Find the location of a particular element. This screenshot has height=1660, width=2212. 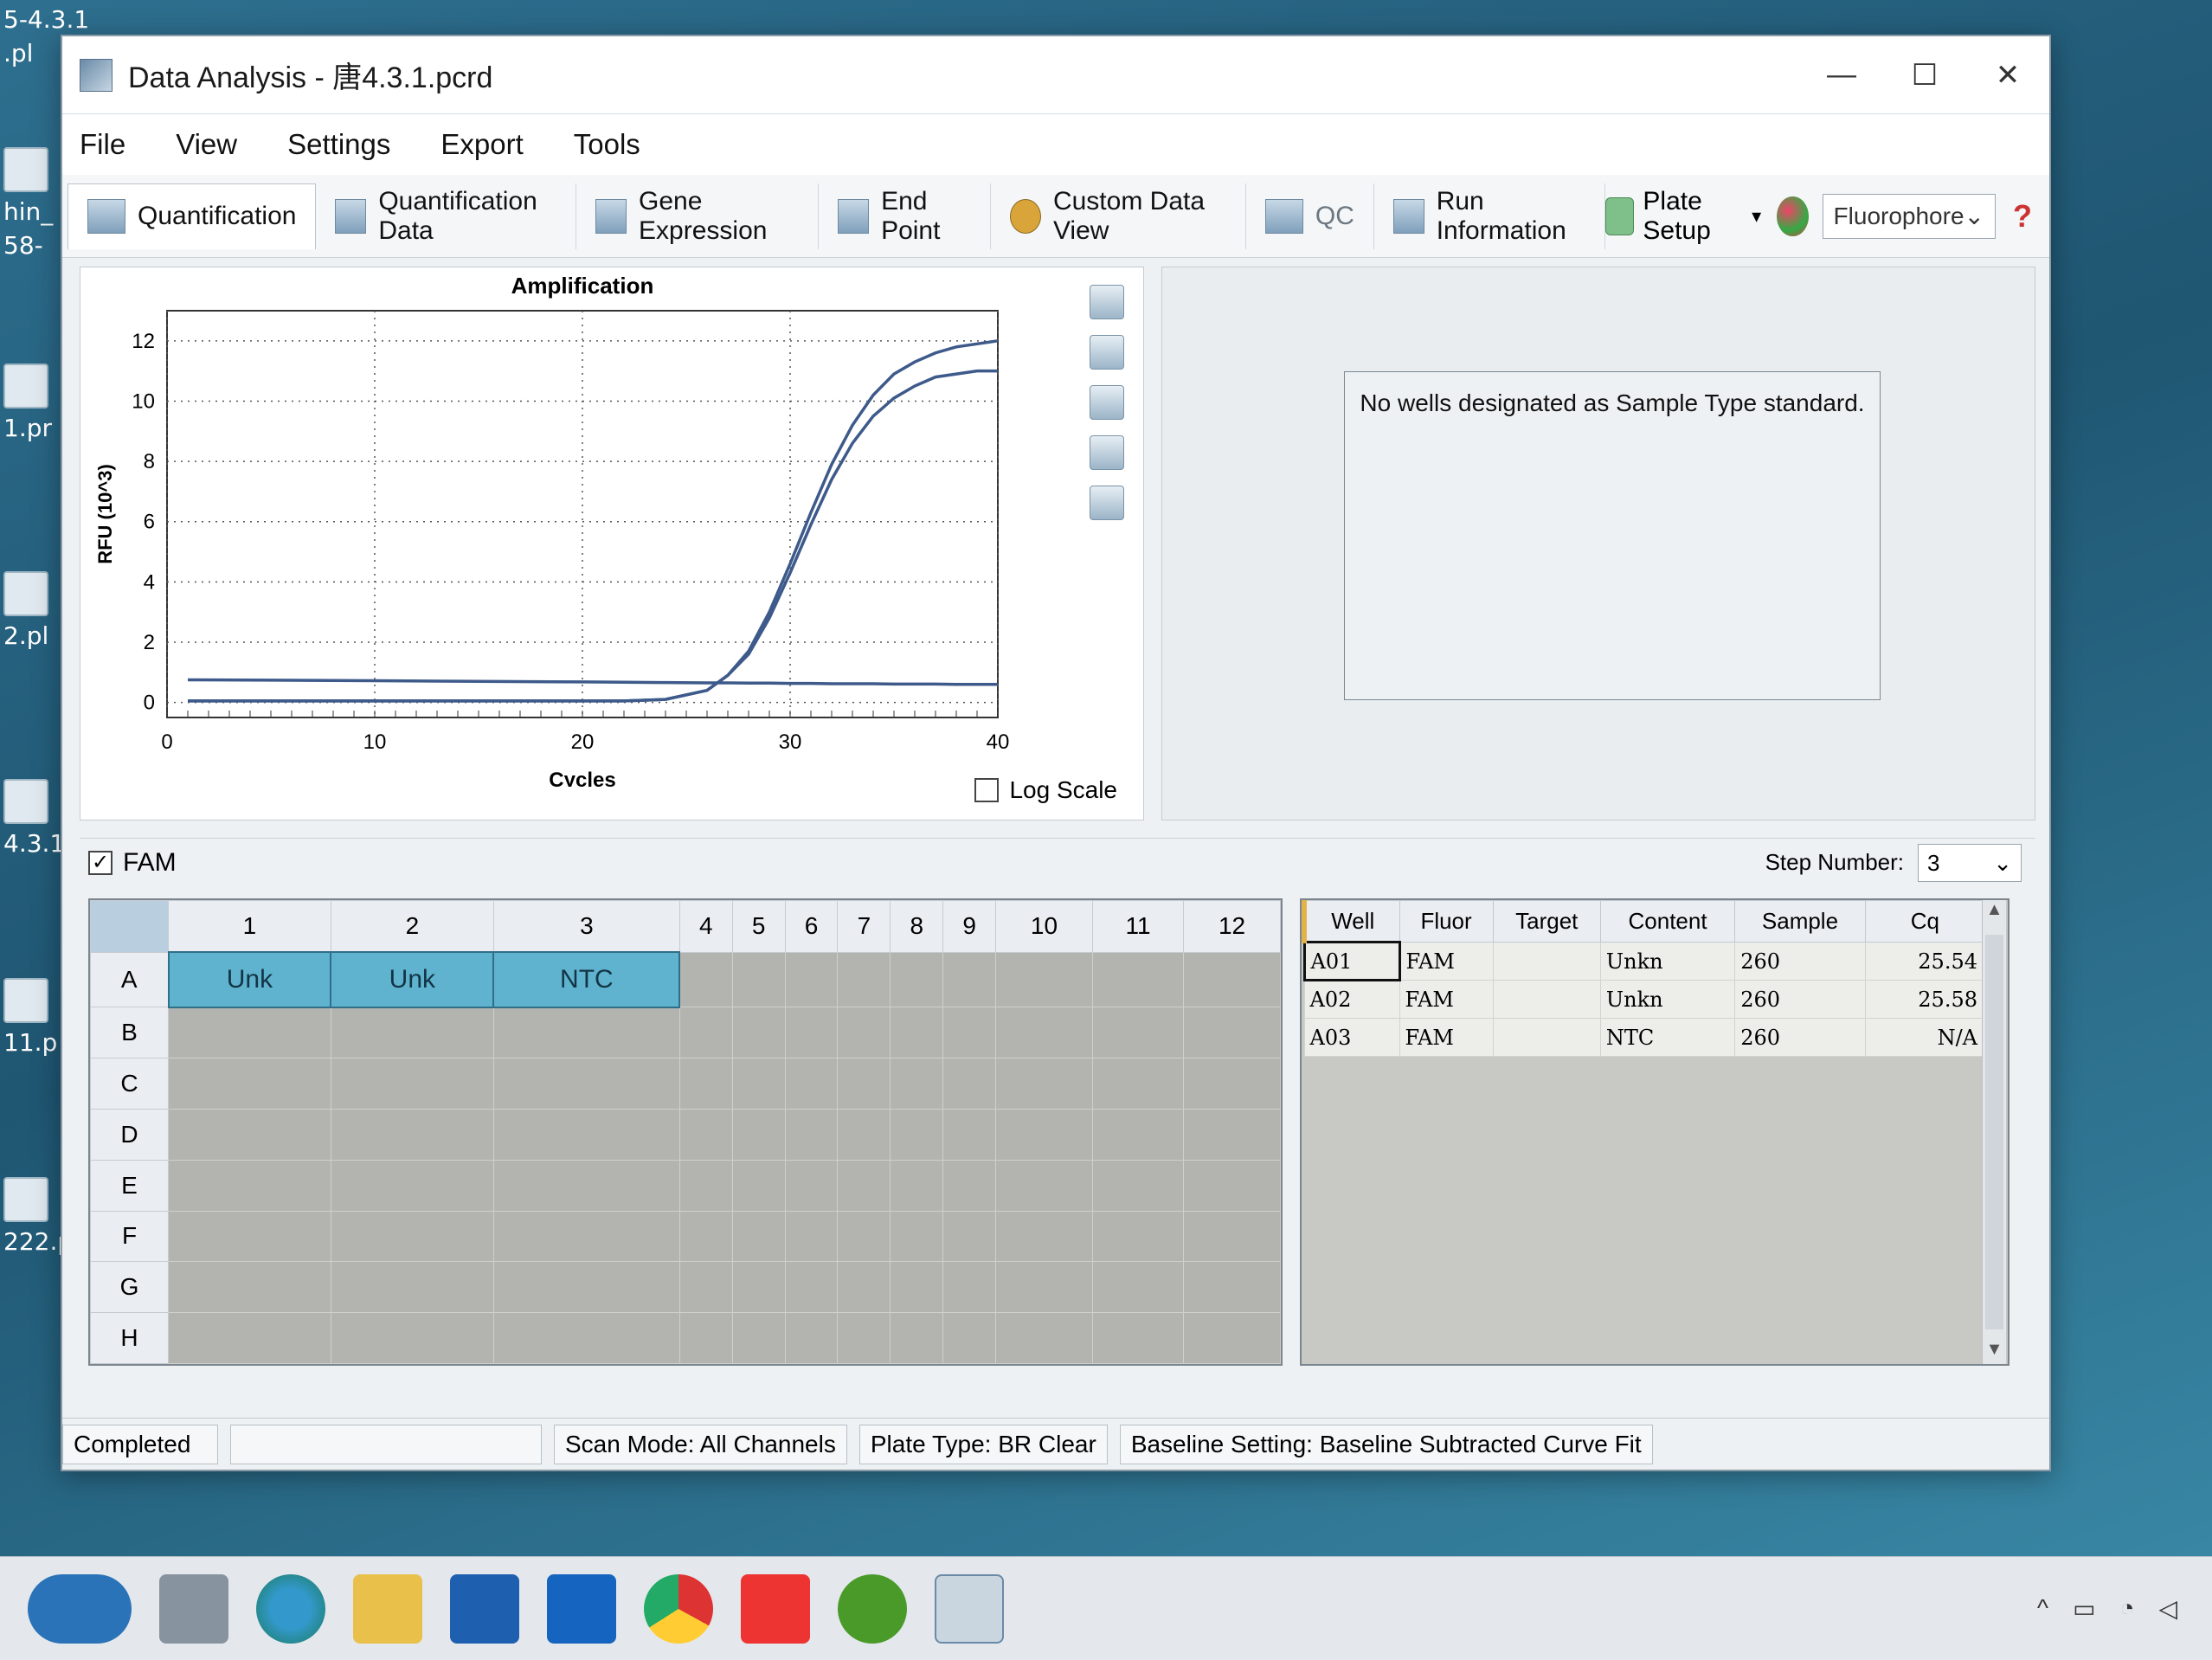

log-scale-toggle: Log Scale is located at coordinates (1045, 790).